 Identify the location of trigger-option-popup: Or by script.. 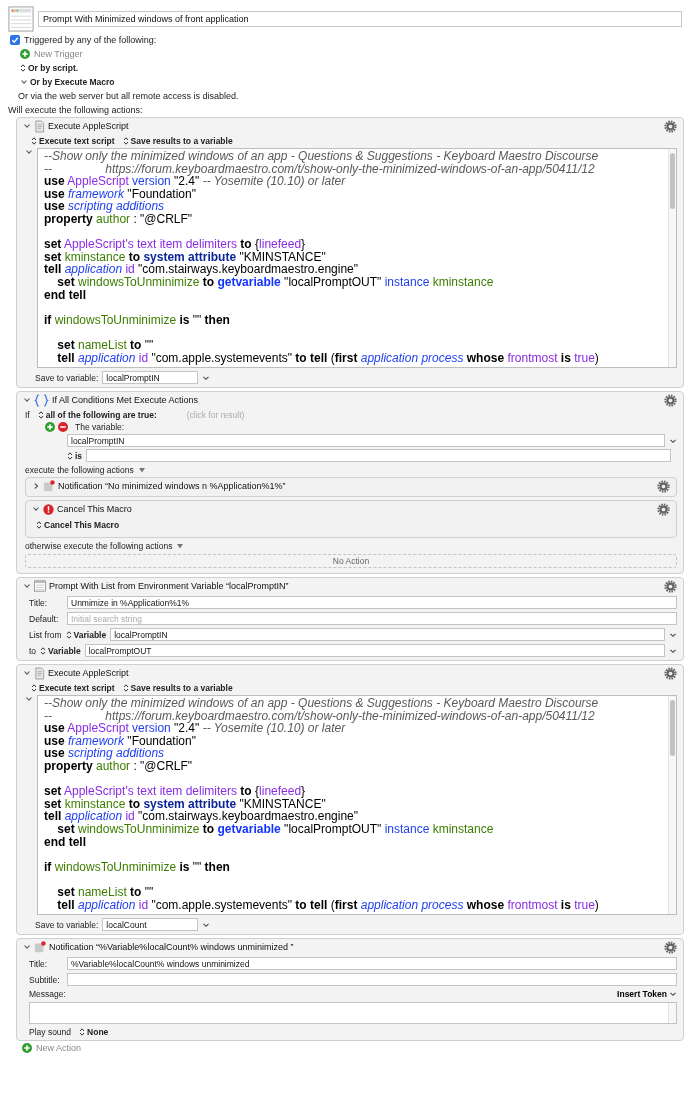
(49, 68).